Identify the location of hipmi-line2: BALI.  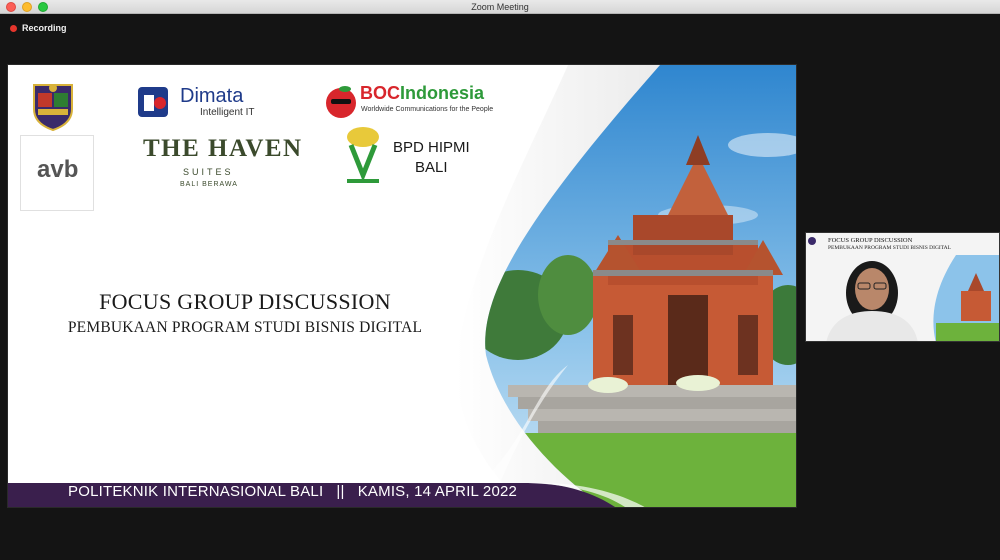
(431, 167).